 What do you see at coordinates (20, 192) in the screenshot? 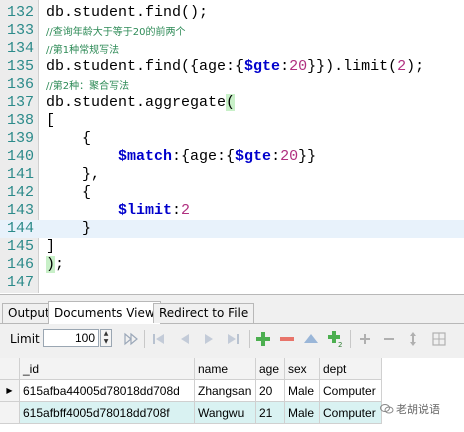
I see `line-number: 142` at bounding box center [20, 192].